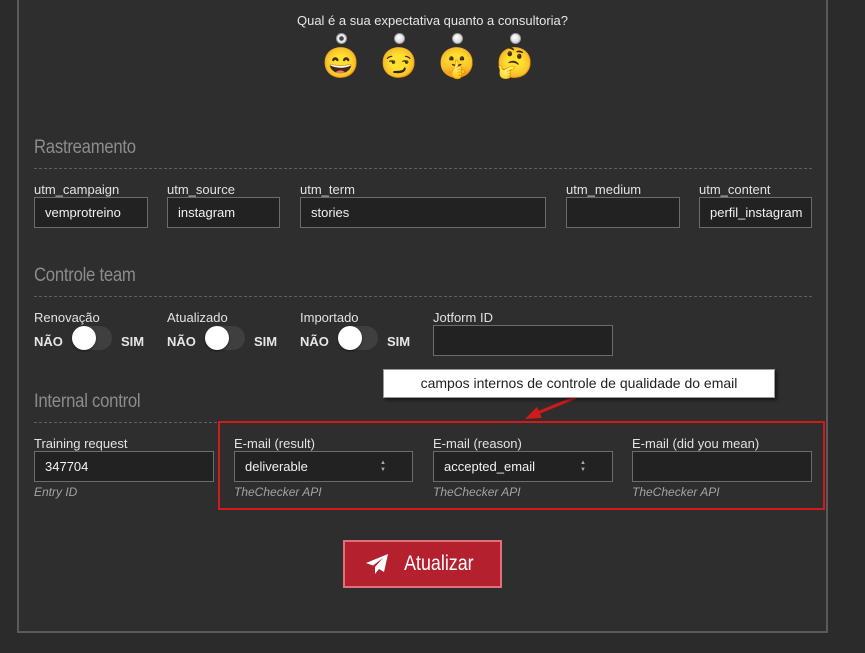 Image resolution: width=865 pixels, height=653 pixels. I want to click on utm-medium-input, so click(623, 212).